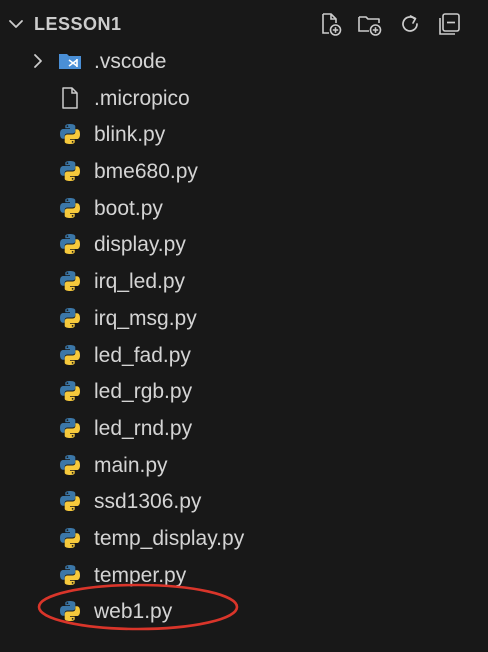 This screenshot has height=652, width=488. Describe the element at coordinates (16, 24) in the screenshot. I see `chevron-down-icon` at that location.